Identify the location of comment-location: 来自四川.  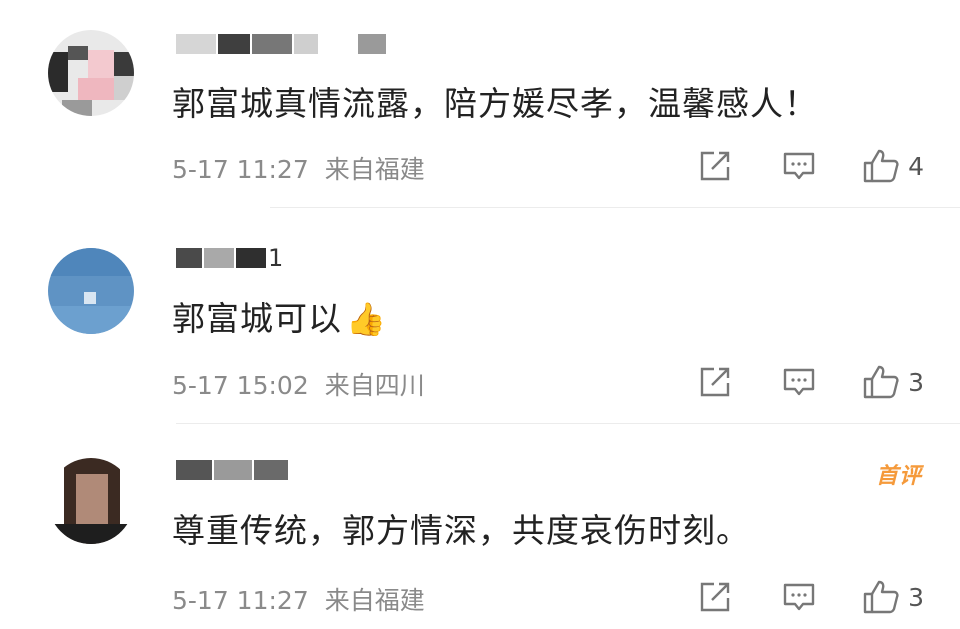
(374, 385).